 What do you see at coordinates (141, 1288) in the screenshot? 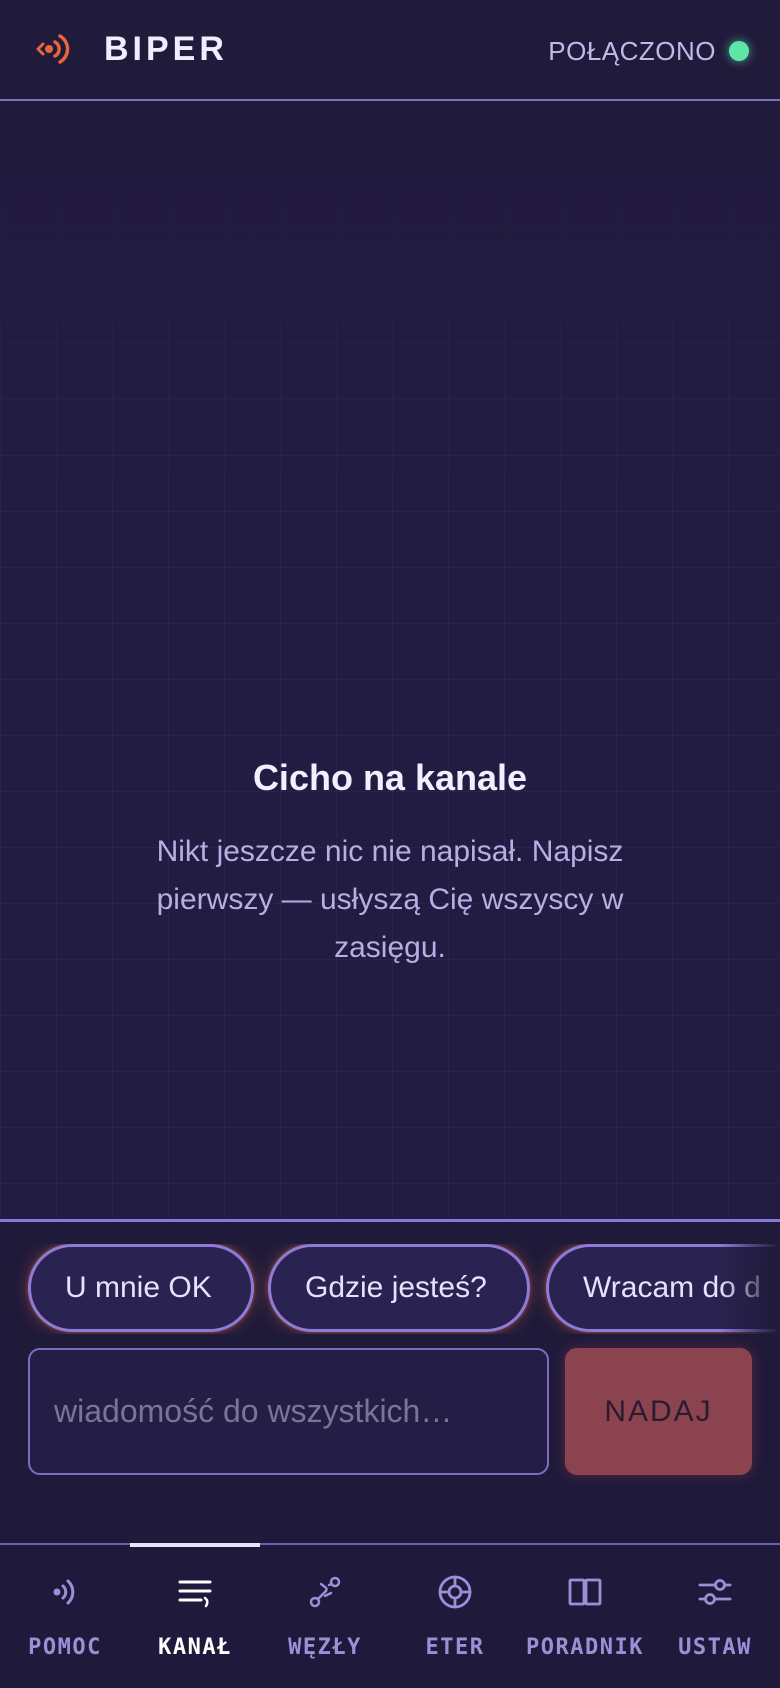
I see `quick-reply-chip: U mnie OK` at bounding box center [141, 1288].